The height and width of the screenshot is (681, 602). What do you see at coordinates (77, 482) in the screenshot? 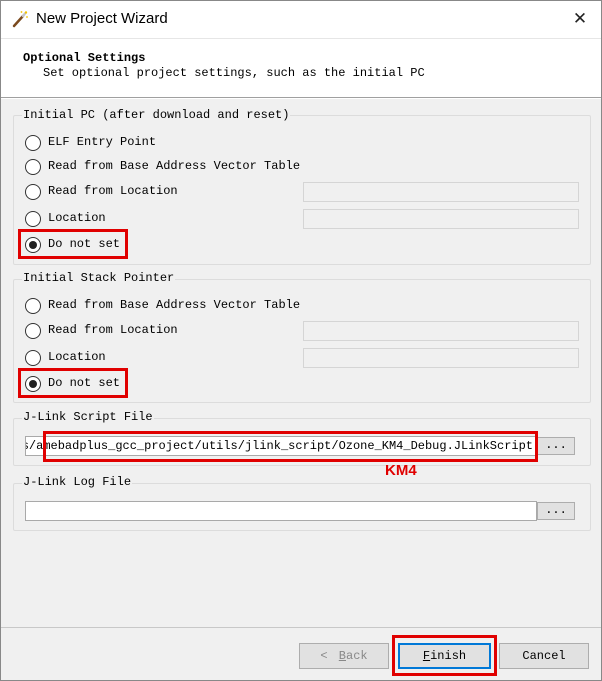
I see `jlink-log-group-label: J-Link Log File` at bounding box center [77, 482].